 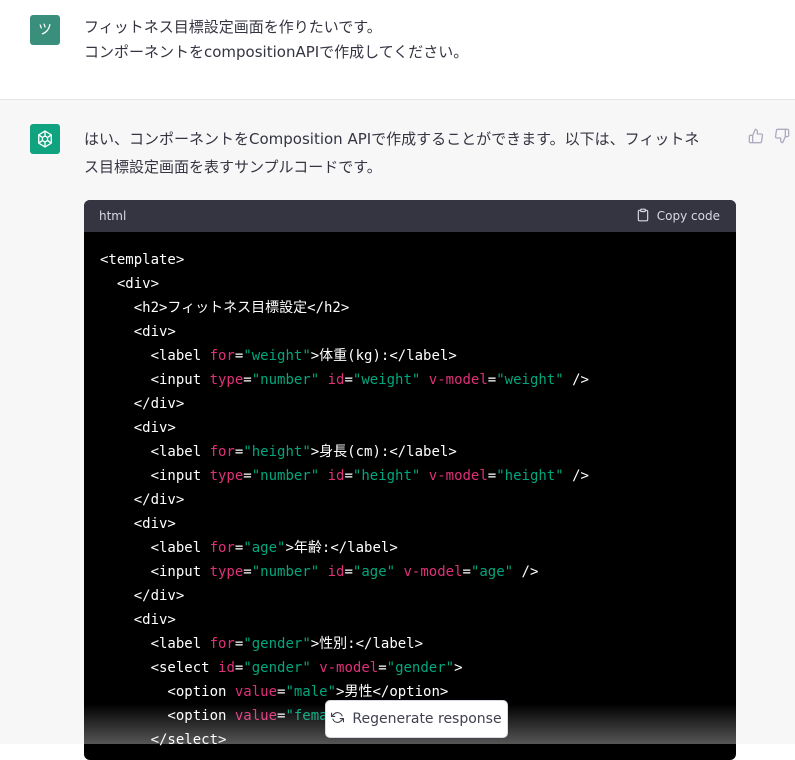 I want to click on code-token: "fema, so click(x=306, y=716).